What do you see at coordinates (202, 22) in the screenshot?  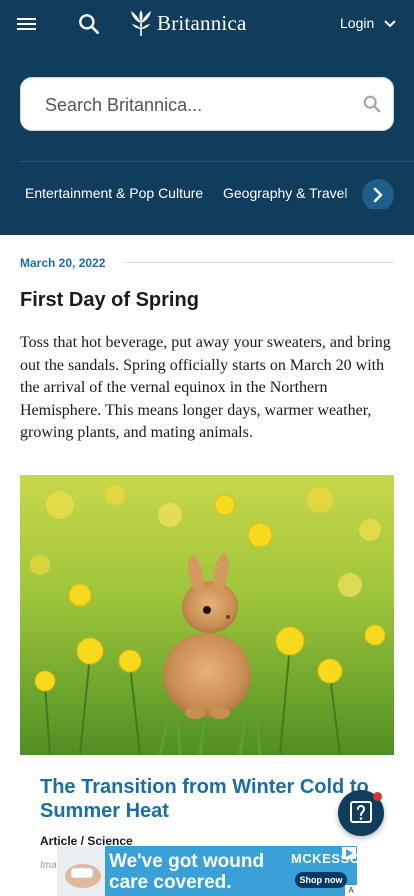 I see `logo-text: Britannica` at bounding box center [202, 22].